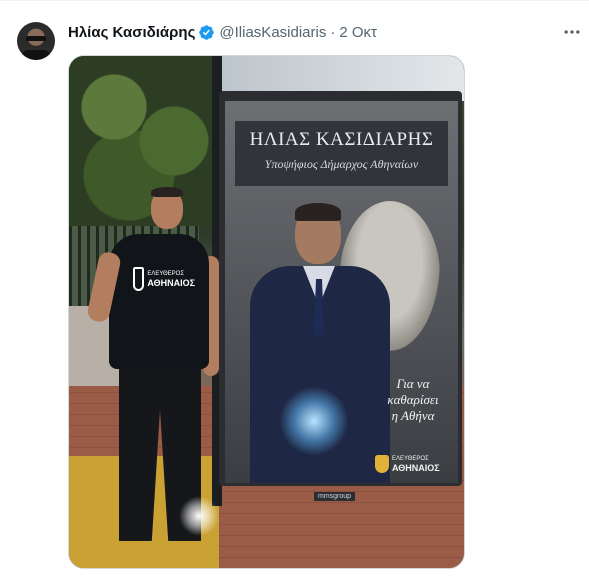  What do you see at coordinates (382, 464) in the screenshot?
I see `shield-icon` at bounding box center [382, 464].